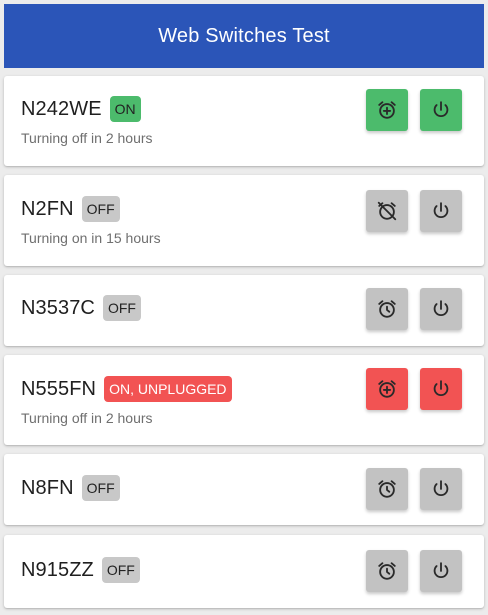 The image size is (488, 615). I want to click on device-header: N3537C OFF, so click(81, 308).